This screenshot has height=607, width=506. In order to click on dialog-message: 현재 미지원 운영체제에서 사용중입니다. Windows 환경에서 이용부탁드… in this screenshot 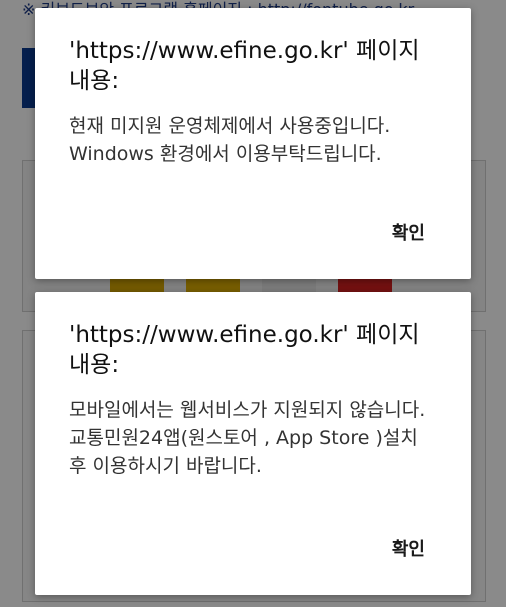, I will do `click(230, 140)`.